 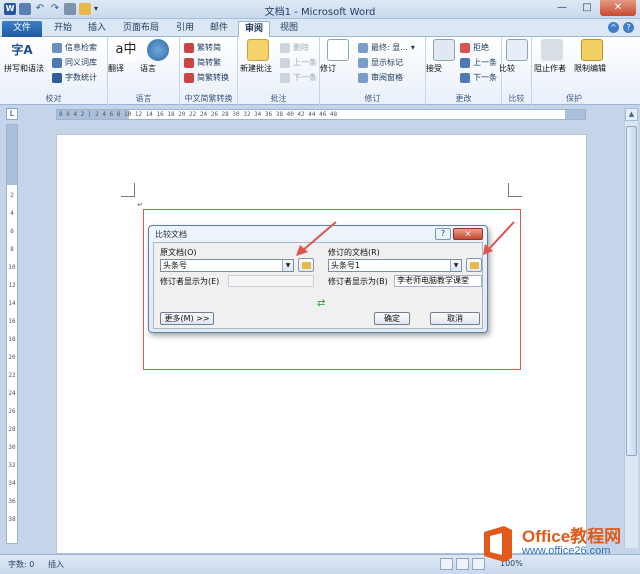 I want to click on window-title: 文档1 - Microsoft Word, so click(x=320, y=12).